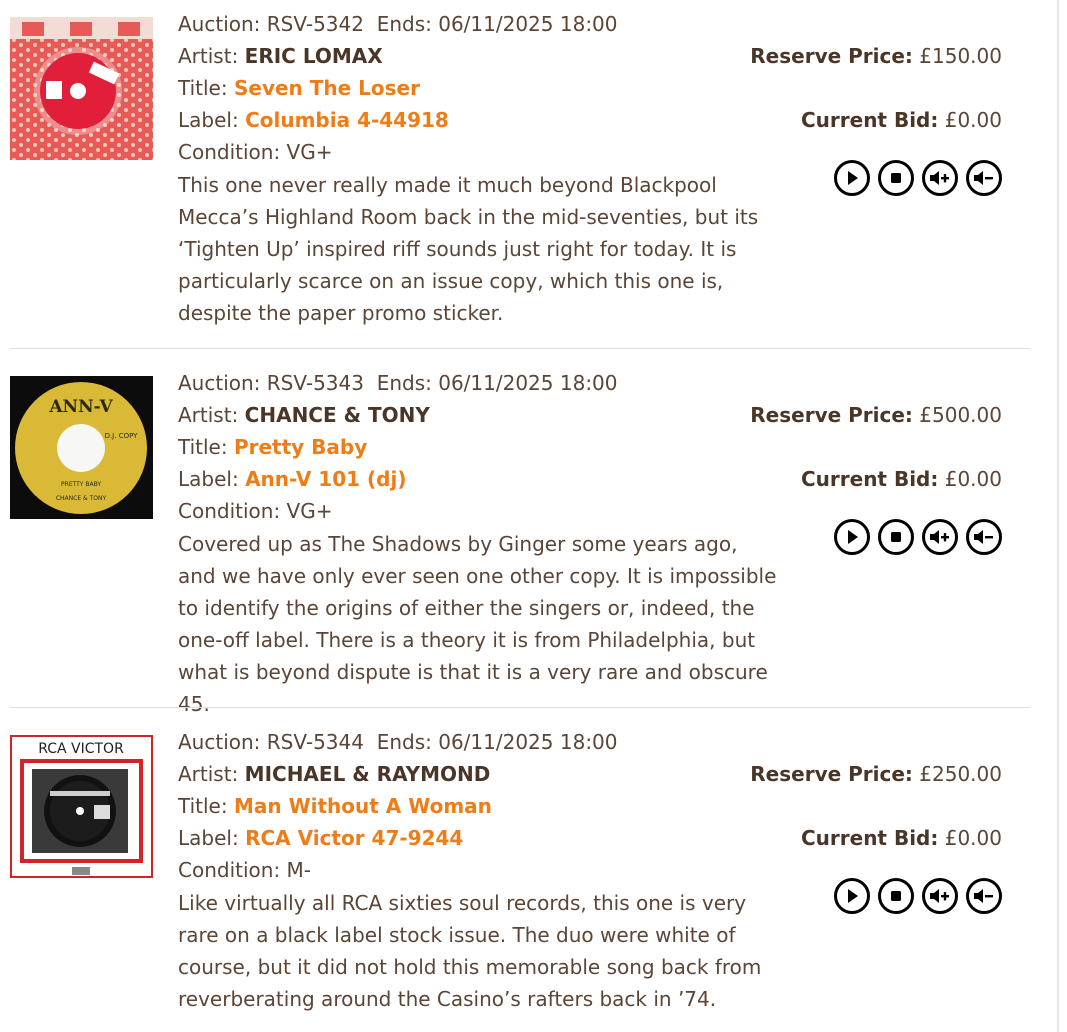  I want to click on title-line: Title: Seven The Loser, so click(483, 88).